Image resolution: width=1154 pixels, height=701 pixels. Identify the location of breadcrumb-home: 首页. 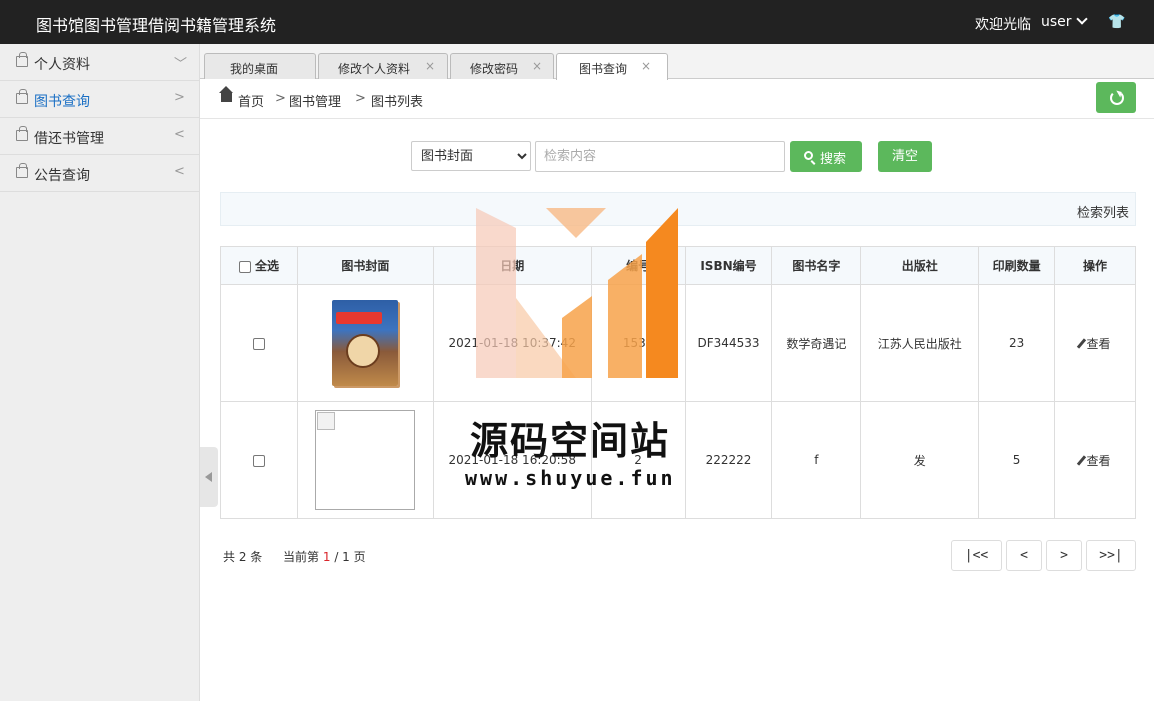
(251, 100).